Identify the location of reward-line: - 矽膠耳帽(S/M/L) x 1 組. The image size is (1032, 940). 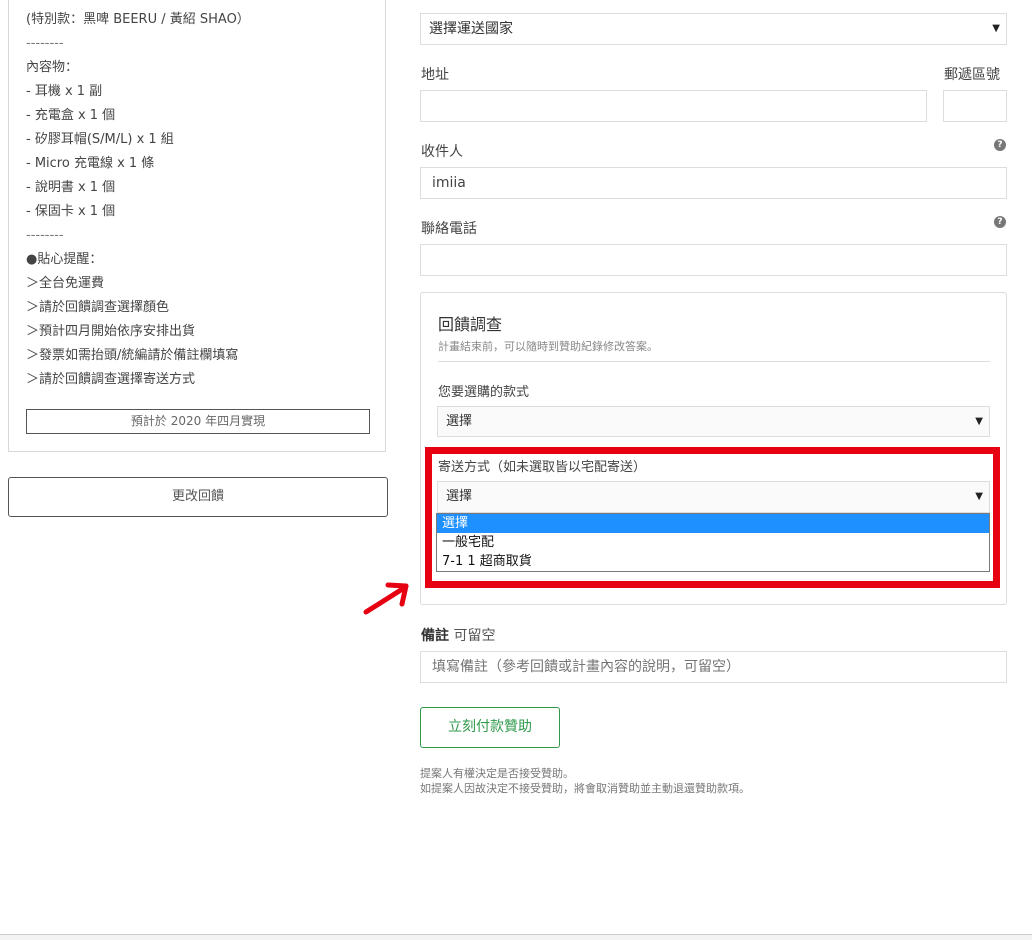
(100, 139).